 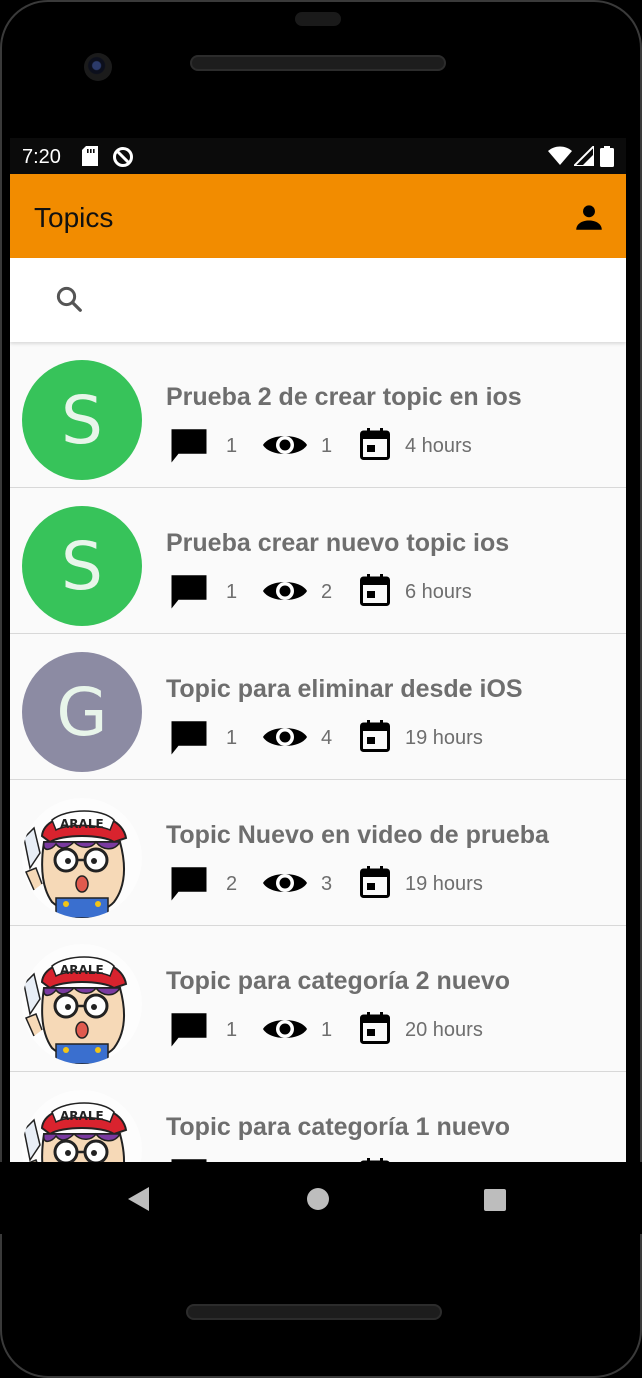 I want to click on avatar: G, so click(x=82, y=712).